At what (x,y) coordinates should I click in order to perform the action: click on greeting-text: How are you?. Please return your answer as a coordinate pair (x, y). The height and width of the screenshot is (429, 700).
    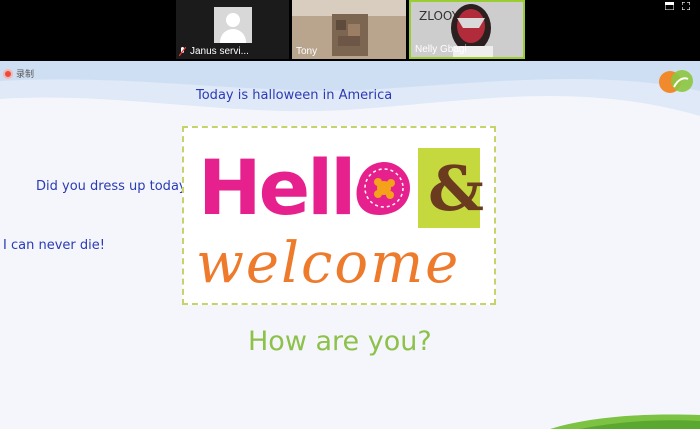
    Looking at the image, I should click on (340, 341).